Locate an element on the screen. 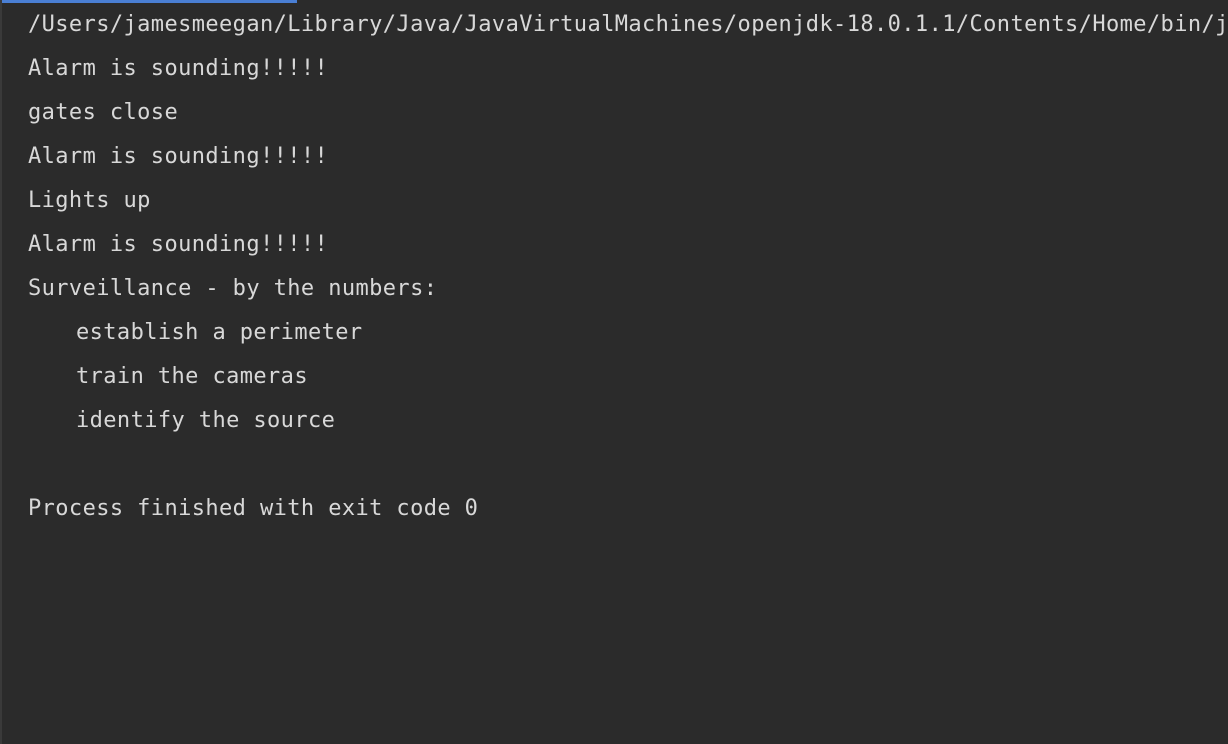 The height and width of the screenshot is (744, 1228). console-line-alarm-2: Alarm is sounding!!!!! is located at coordinates (178, 156).